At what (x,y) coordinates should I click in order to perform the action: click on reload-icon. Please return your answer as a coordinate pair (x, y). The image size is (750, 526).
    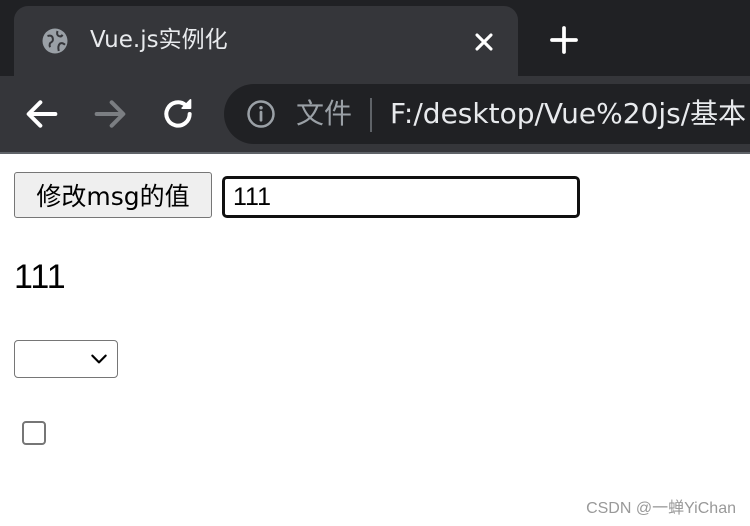
    Looking at the image, I should click on (178, 114).